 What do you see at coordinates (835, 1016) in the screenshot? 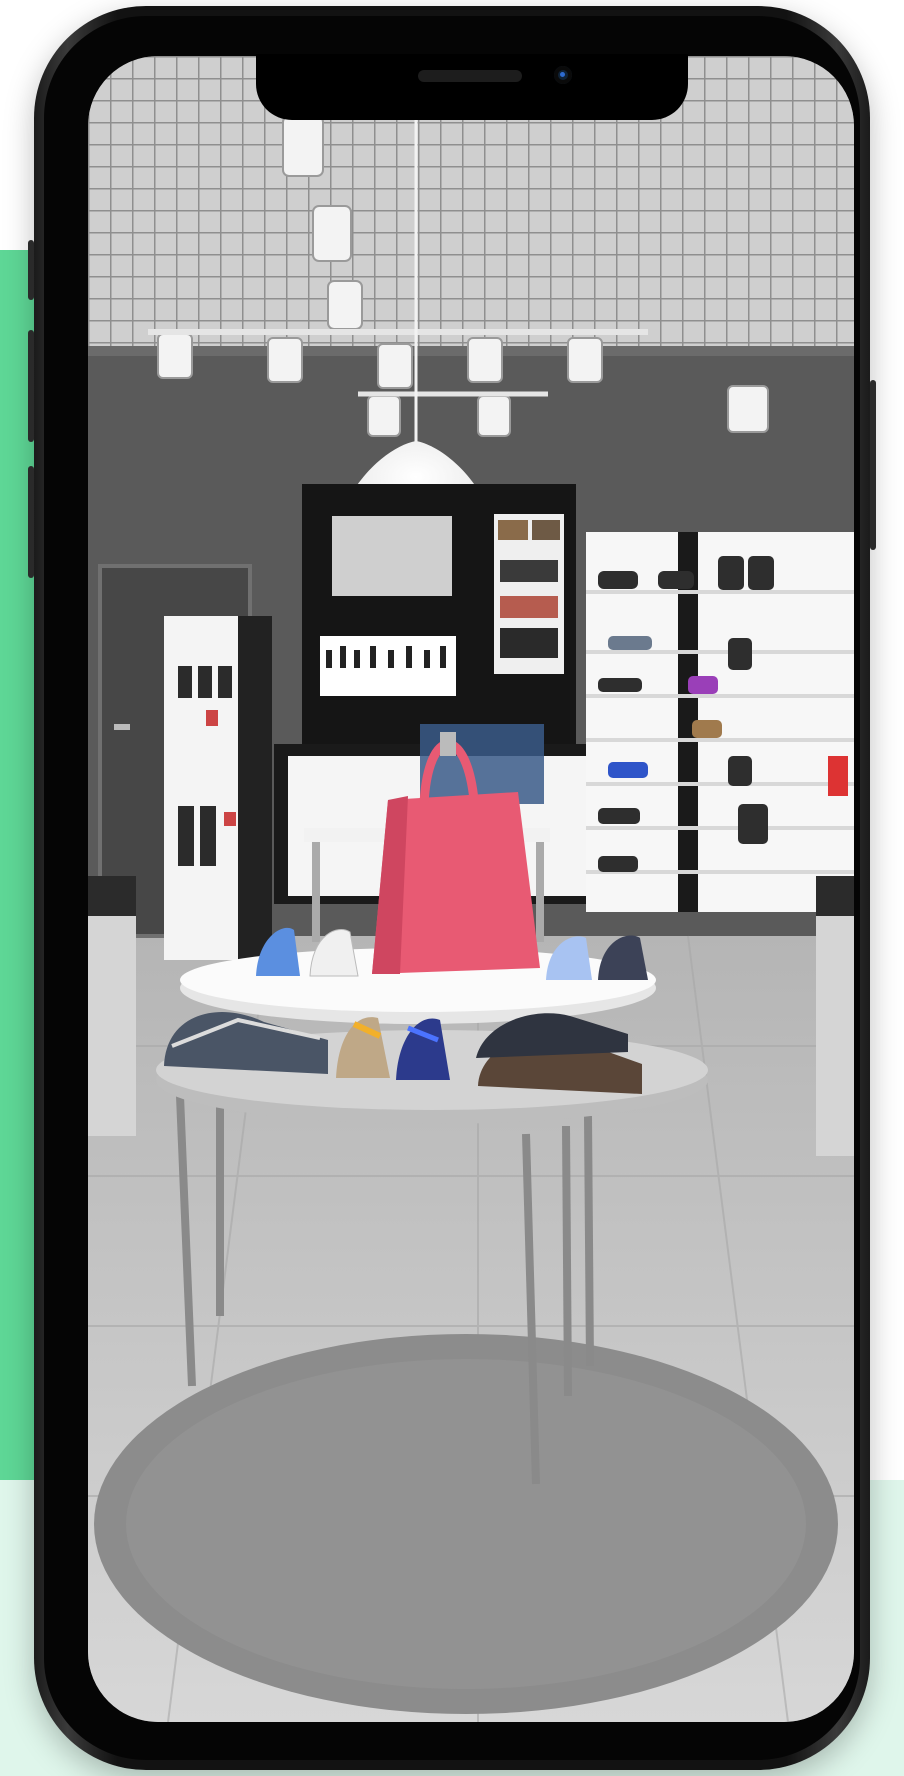
I see `bench-right` at bounding box center [835, 1016].